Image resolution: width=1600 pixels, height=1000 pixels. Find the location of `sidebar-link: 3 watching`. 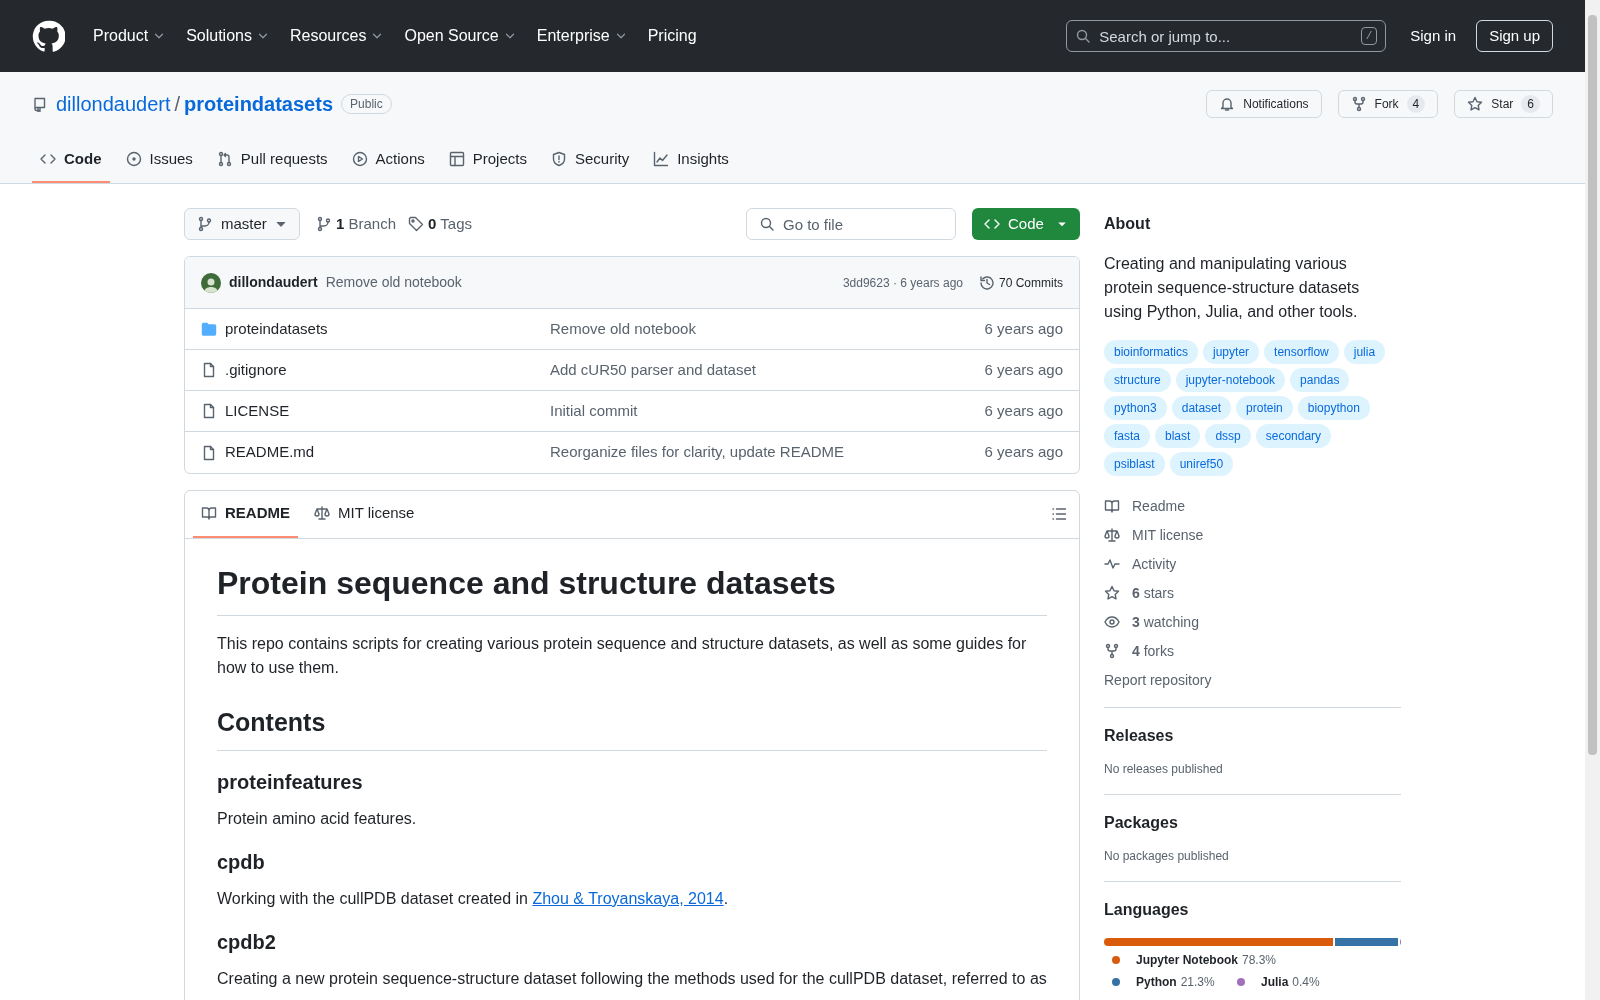

sidebar-link: 3 watching is located at coordinates (1252, 622).